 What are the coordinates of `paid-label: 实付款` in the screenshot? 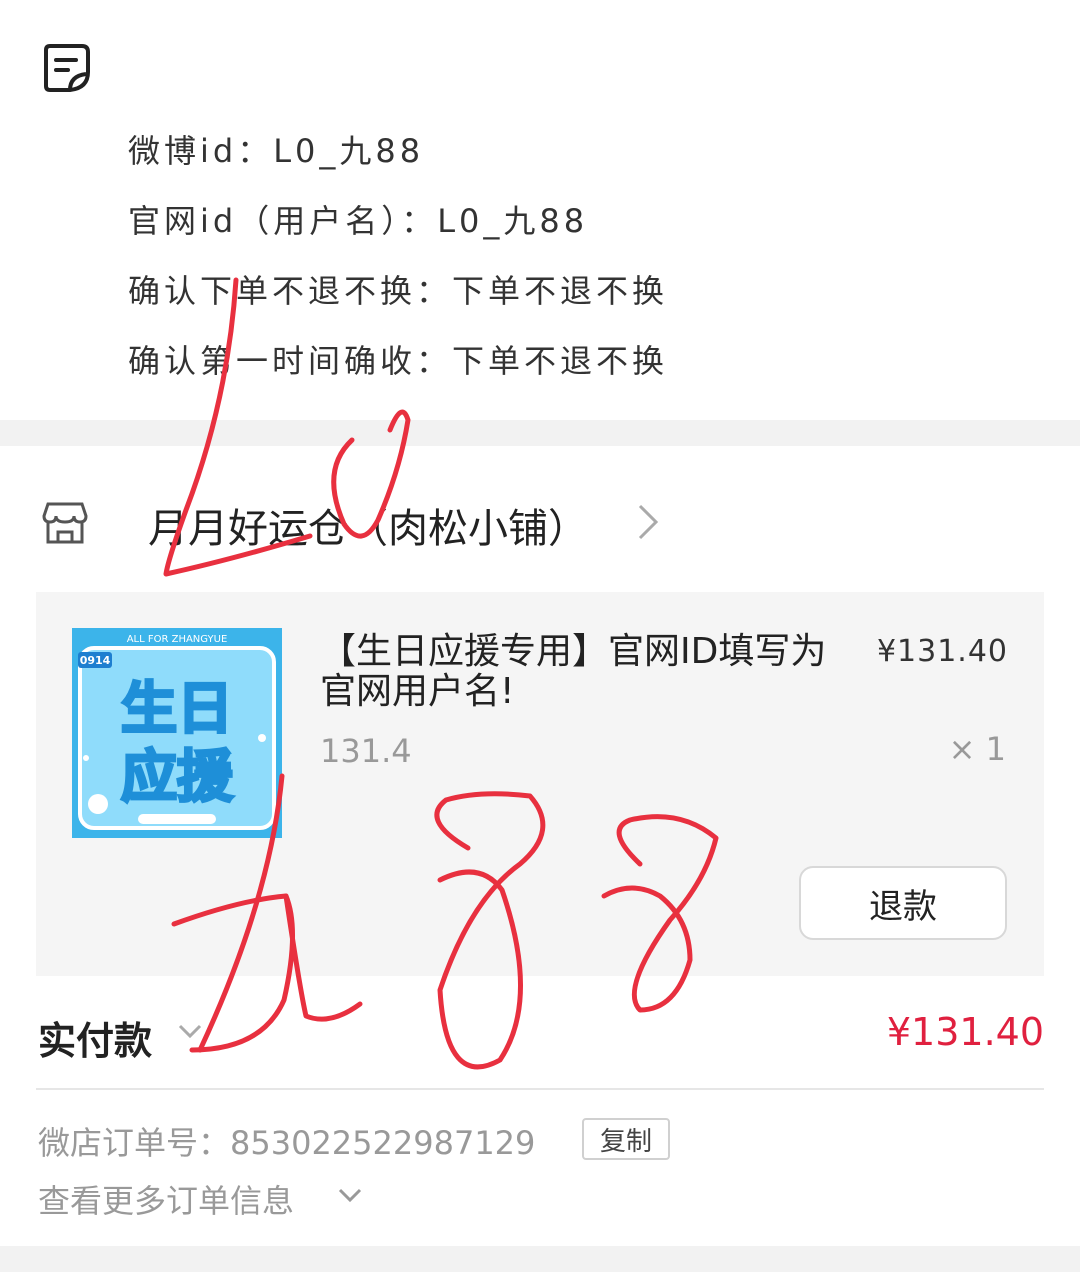 It's located at (95, 1037).